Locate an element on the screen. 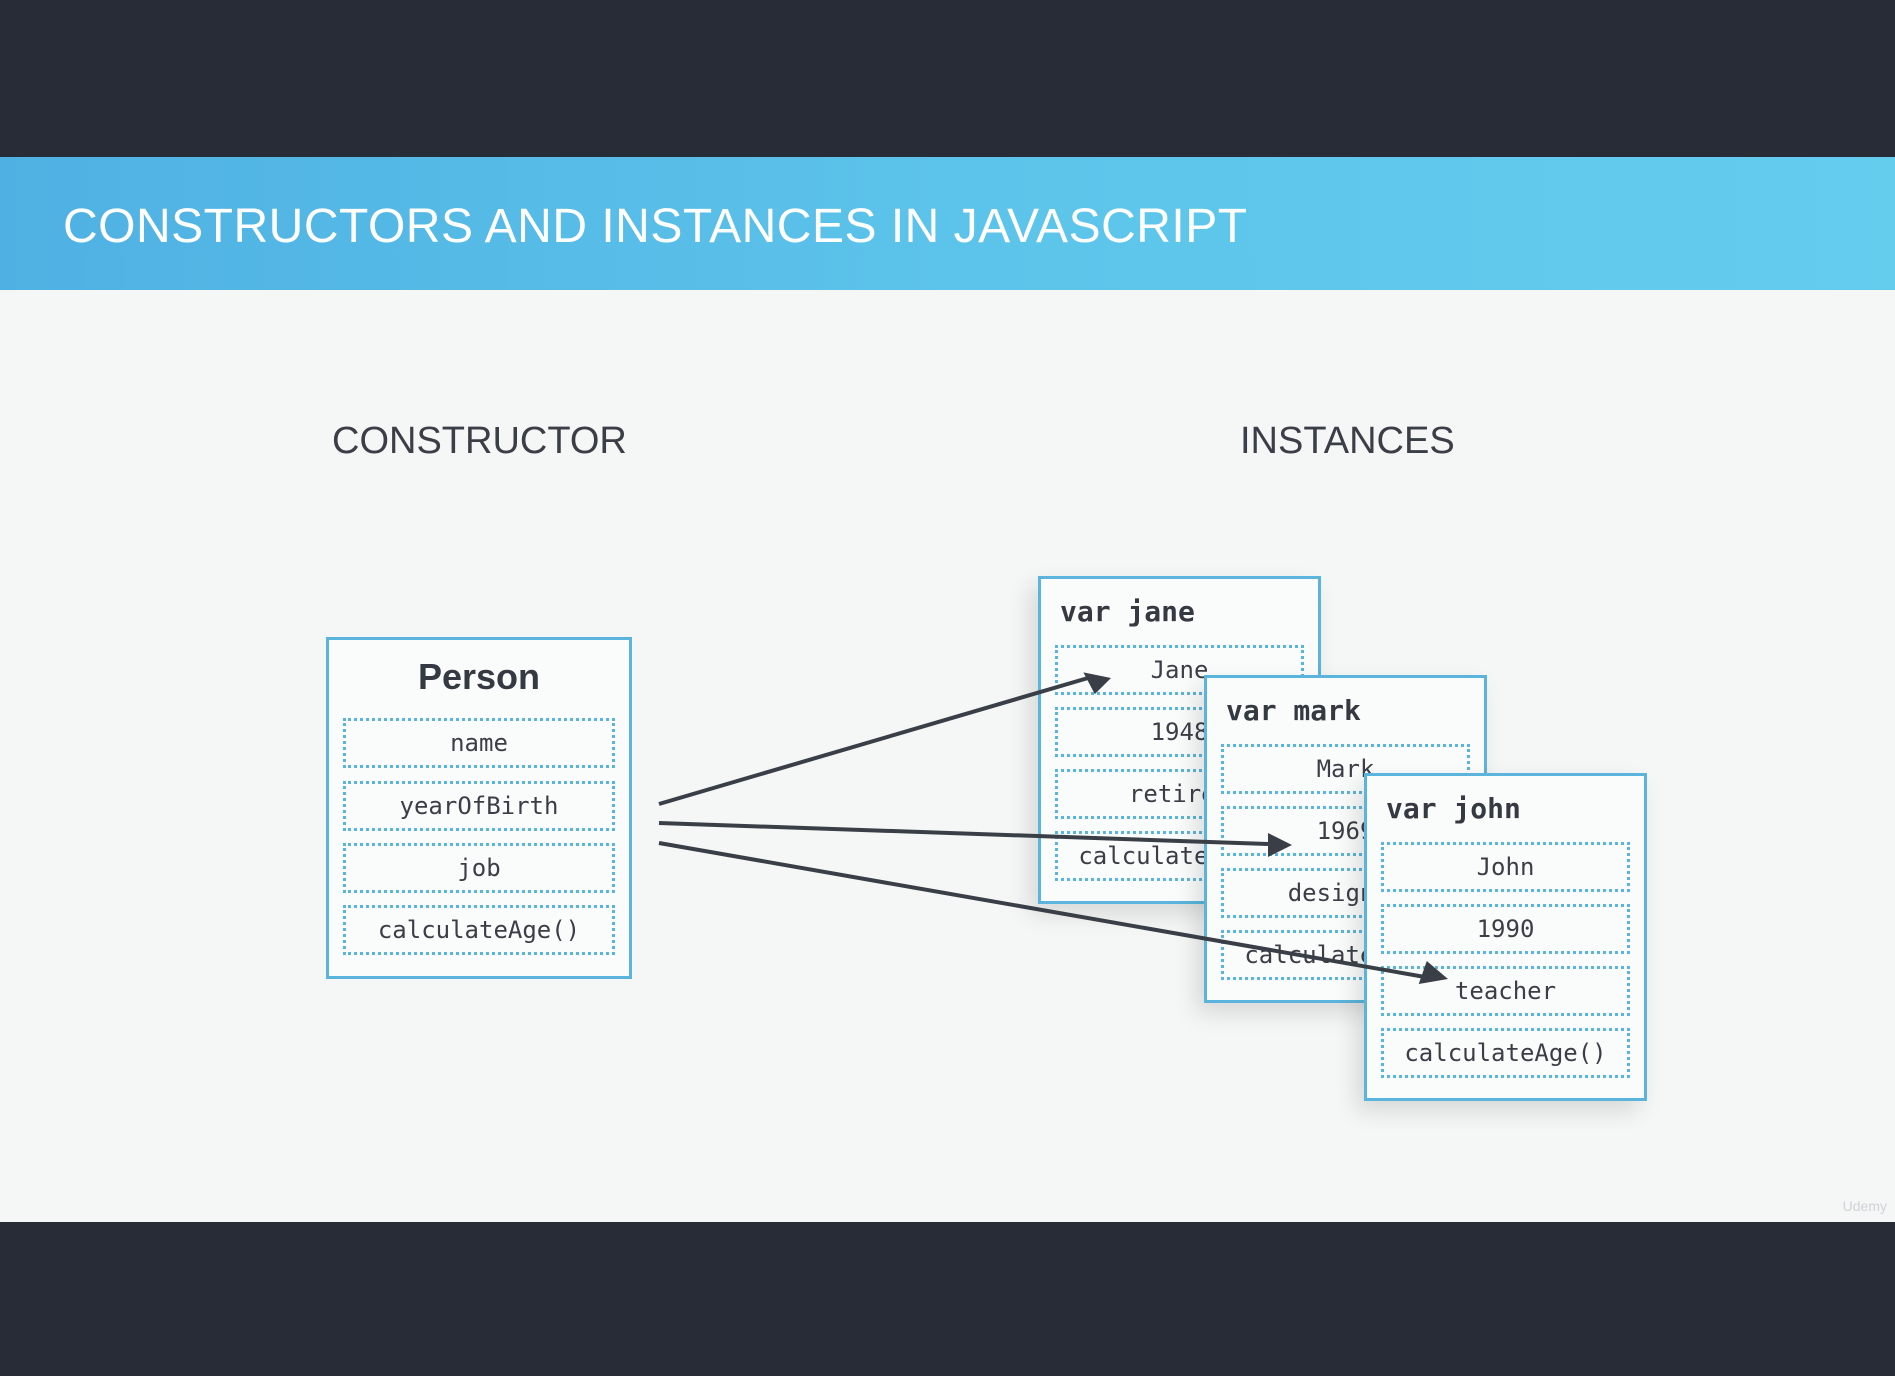 This screenshot has width=1895, height=1376. udemy-watermark: Udemy is located at coordinates (1864, 1206).